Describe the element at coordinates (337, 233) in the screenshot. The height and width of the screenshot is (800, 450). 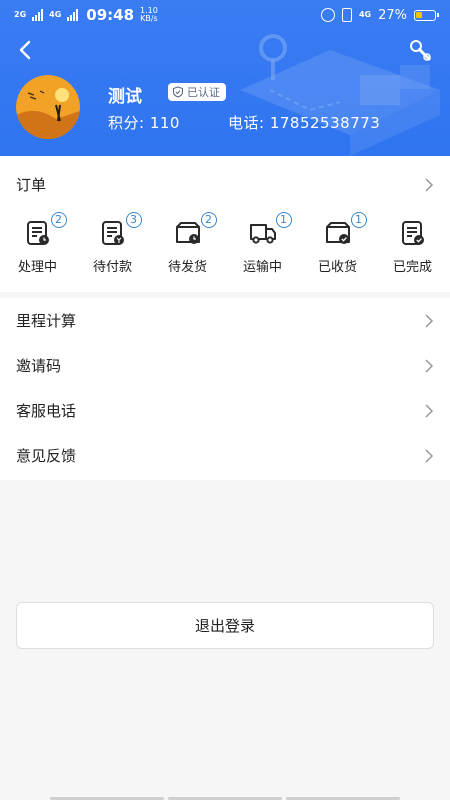
I see `received-box-icon` at that location.